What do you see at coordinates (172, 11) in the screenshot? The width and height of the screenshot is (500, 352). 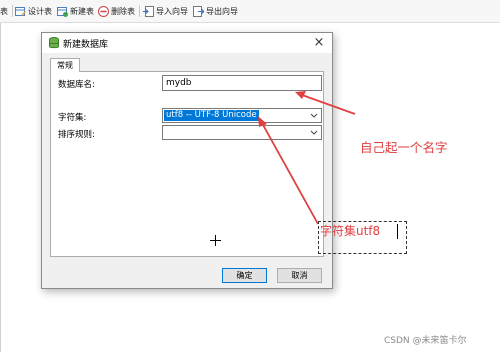 I see `import-wizard-label: 导入向导` at bounding box center [172, 11].